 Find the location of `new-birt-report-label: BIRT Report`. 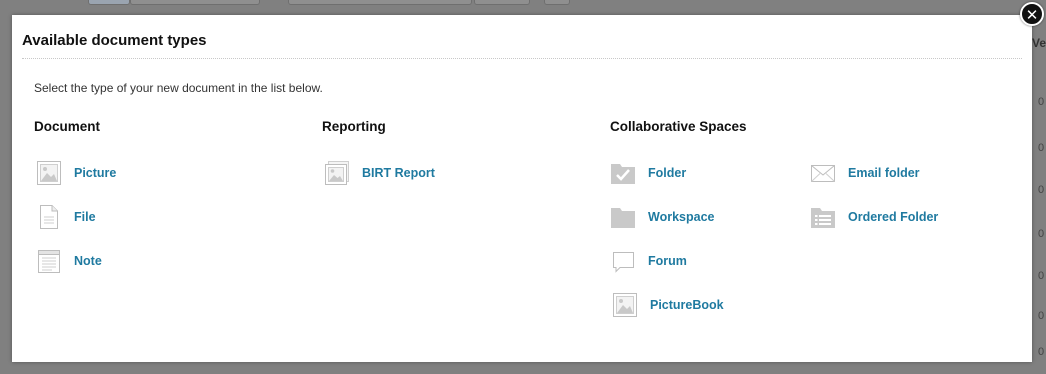

new-birt-report-label: BIRT Report is located at coordinates (398, 173).